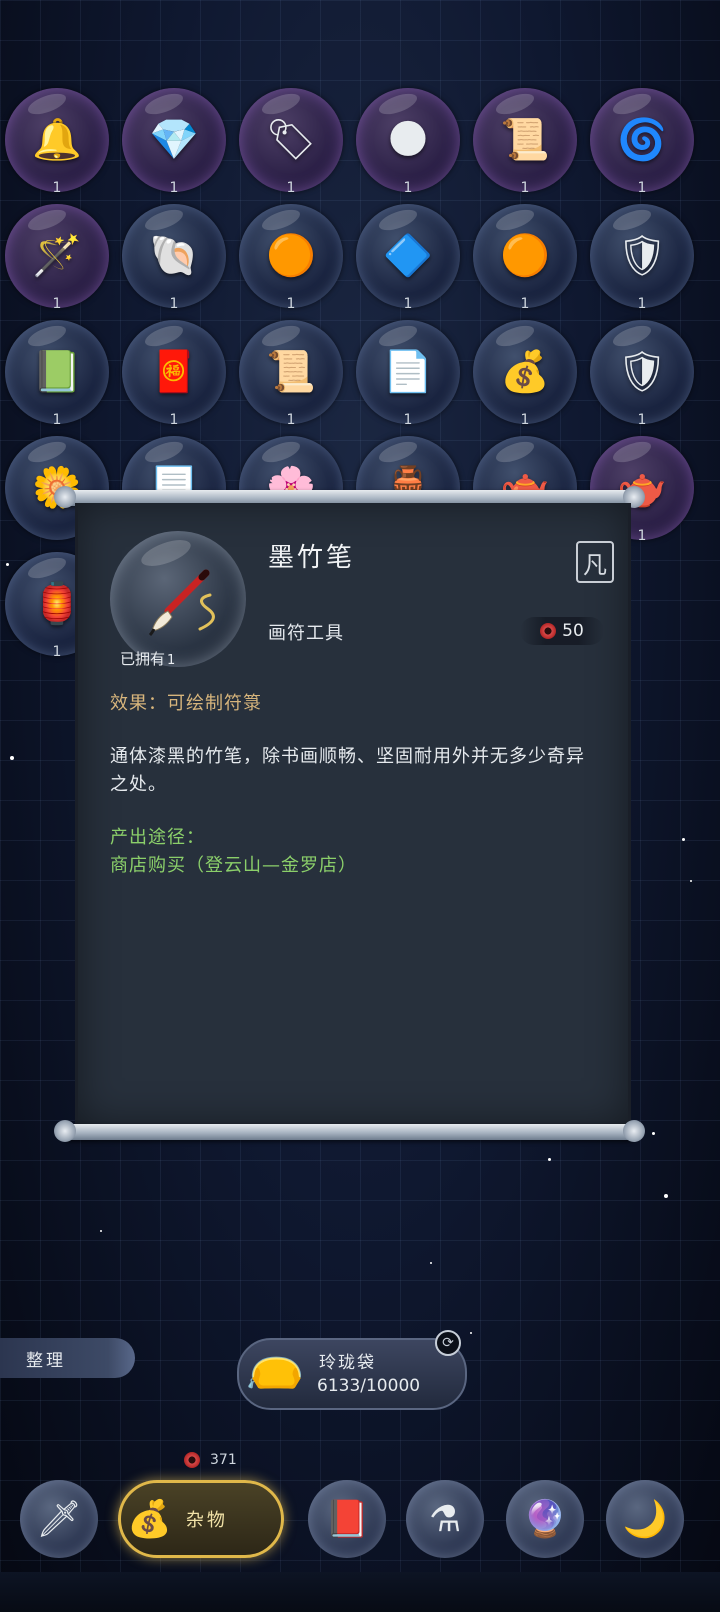  Describe the element at coordinates (181, 603) in the screenshot. I see `ink-brush-icon` at that location.